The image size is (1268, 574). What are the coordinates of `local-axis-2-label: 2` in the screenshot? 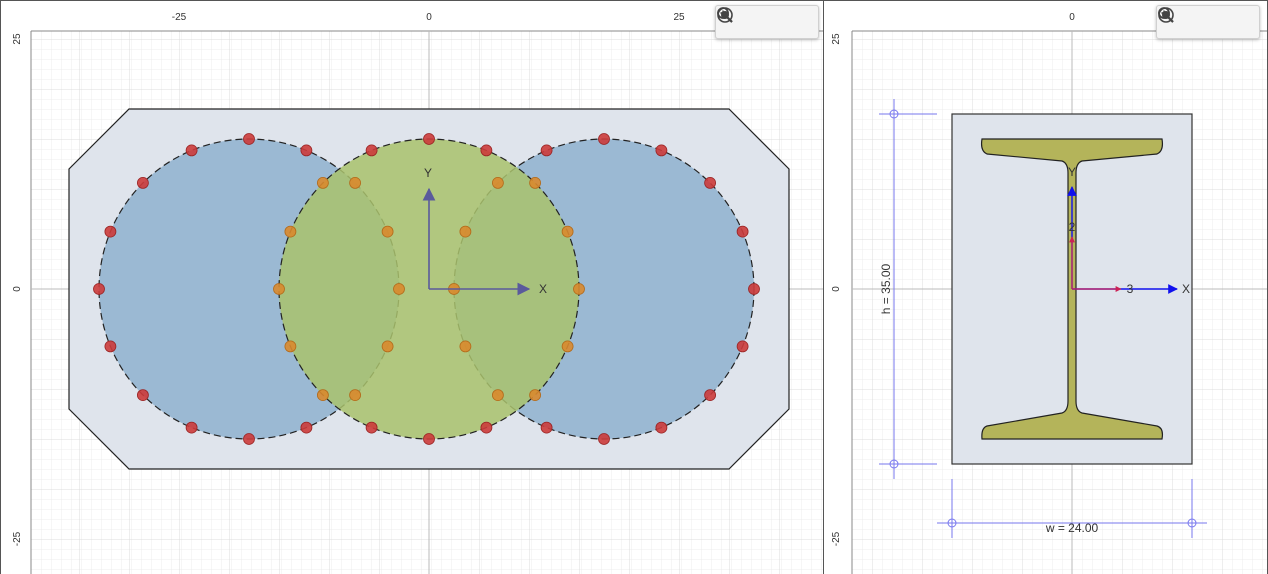 It's located at (1072, 227).